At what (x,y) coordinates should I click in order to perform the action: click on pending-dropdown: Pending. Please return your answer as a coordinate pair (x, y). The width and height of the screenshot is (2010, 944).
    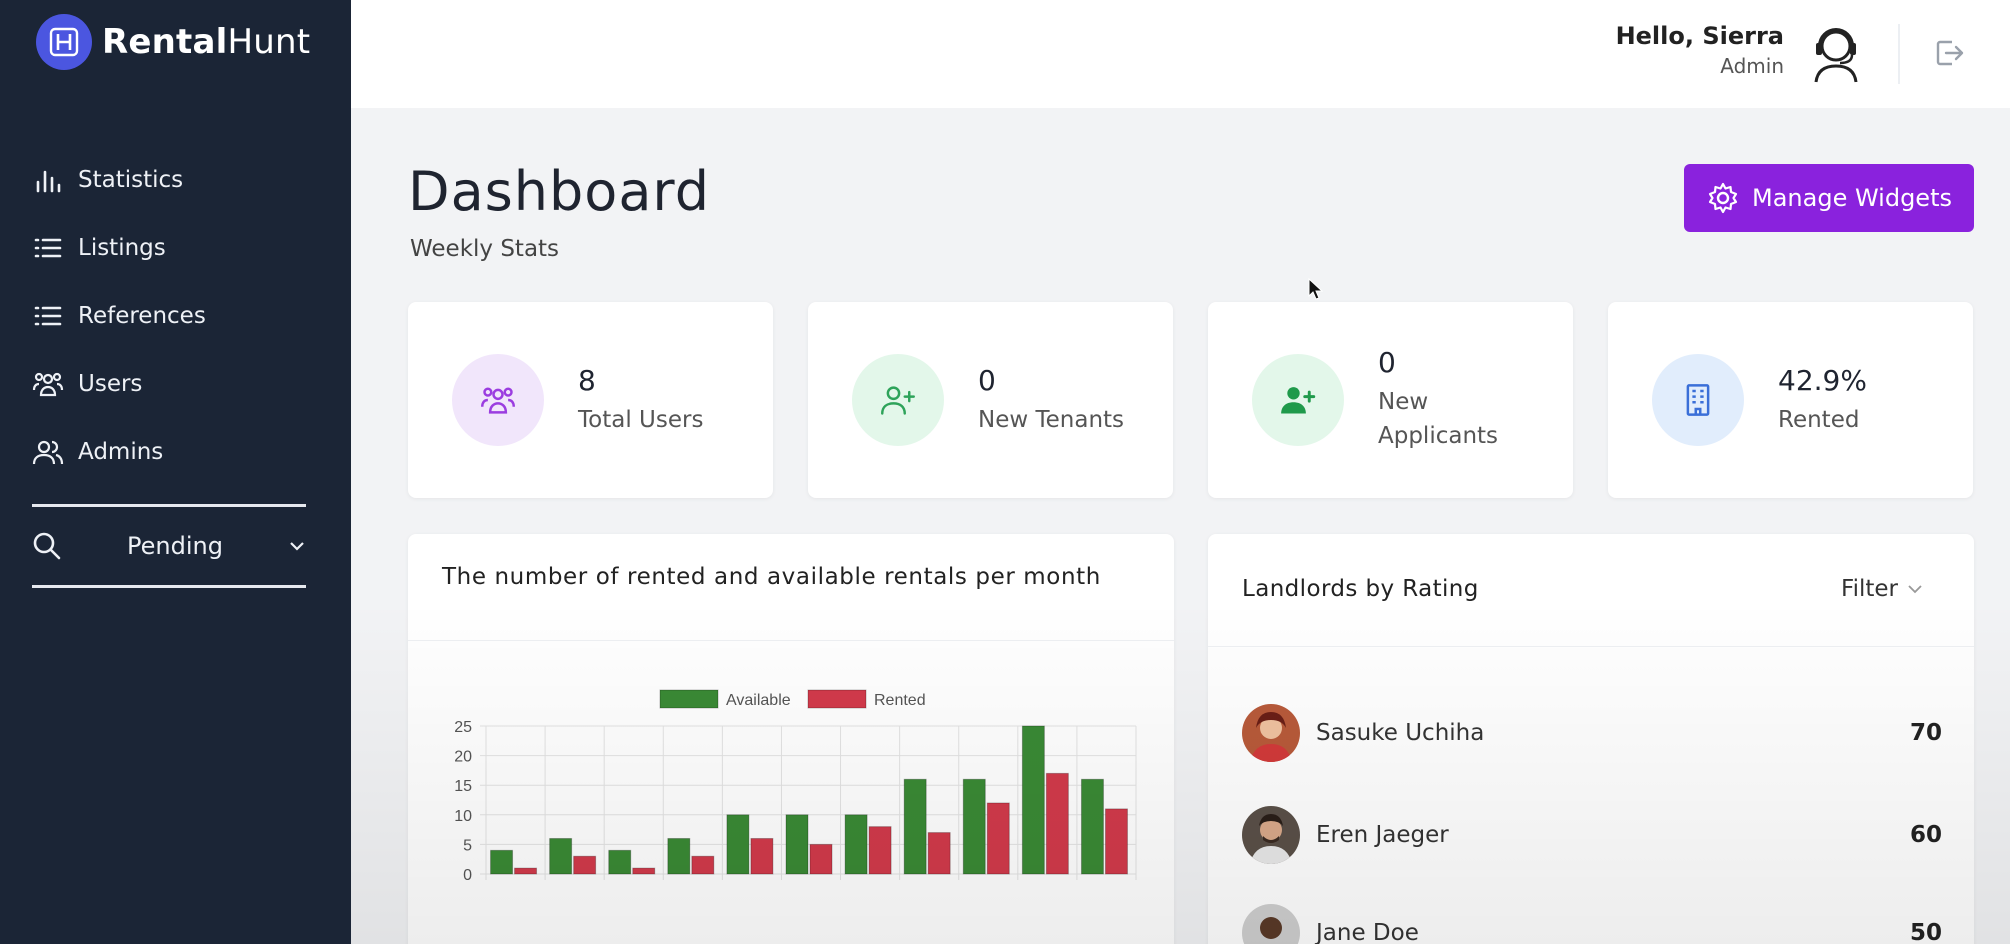
    Looking at the image, I should click on (169, 546).